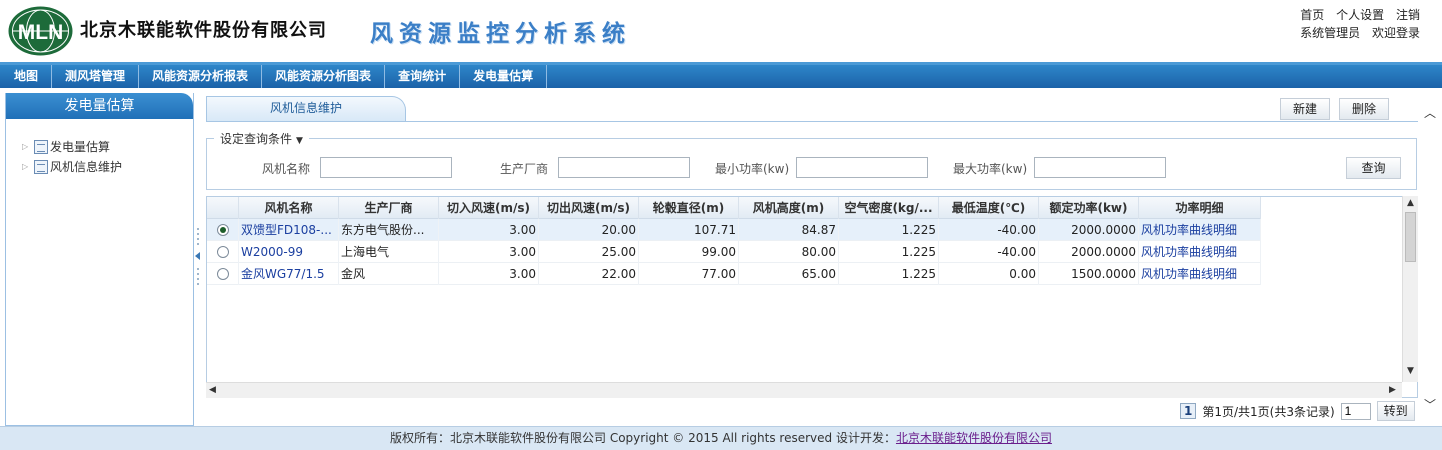 This screenshot has width=1442, height=450. I want to click on personal-settings-link: 个人设置, so click(1360, 15).